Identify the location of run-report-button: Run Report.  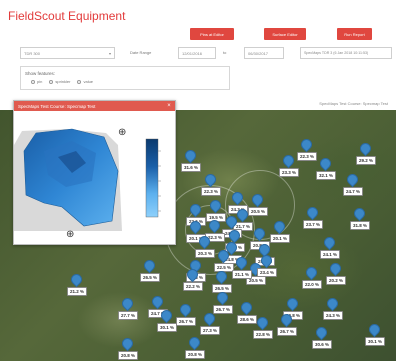
(354, 34).